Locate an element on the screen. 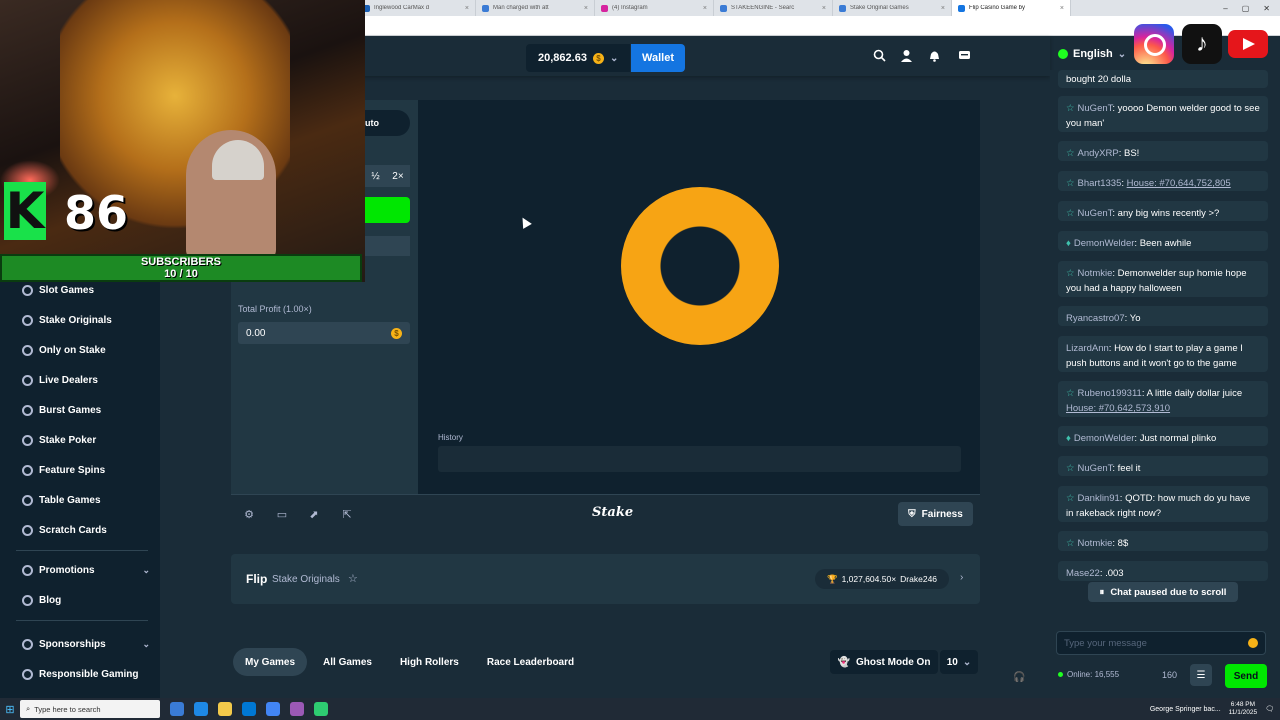  sidebar-item: Slot Games is located at coordinates (86, 290).